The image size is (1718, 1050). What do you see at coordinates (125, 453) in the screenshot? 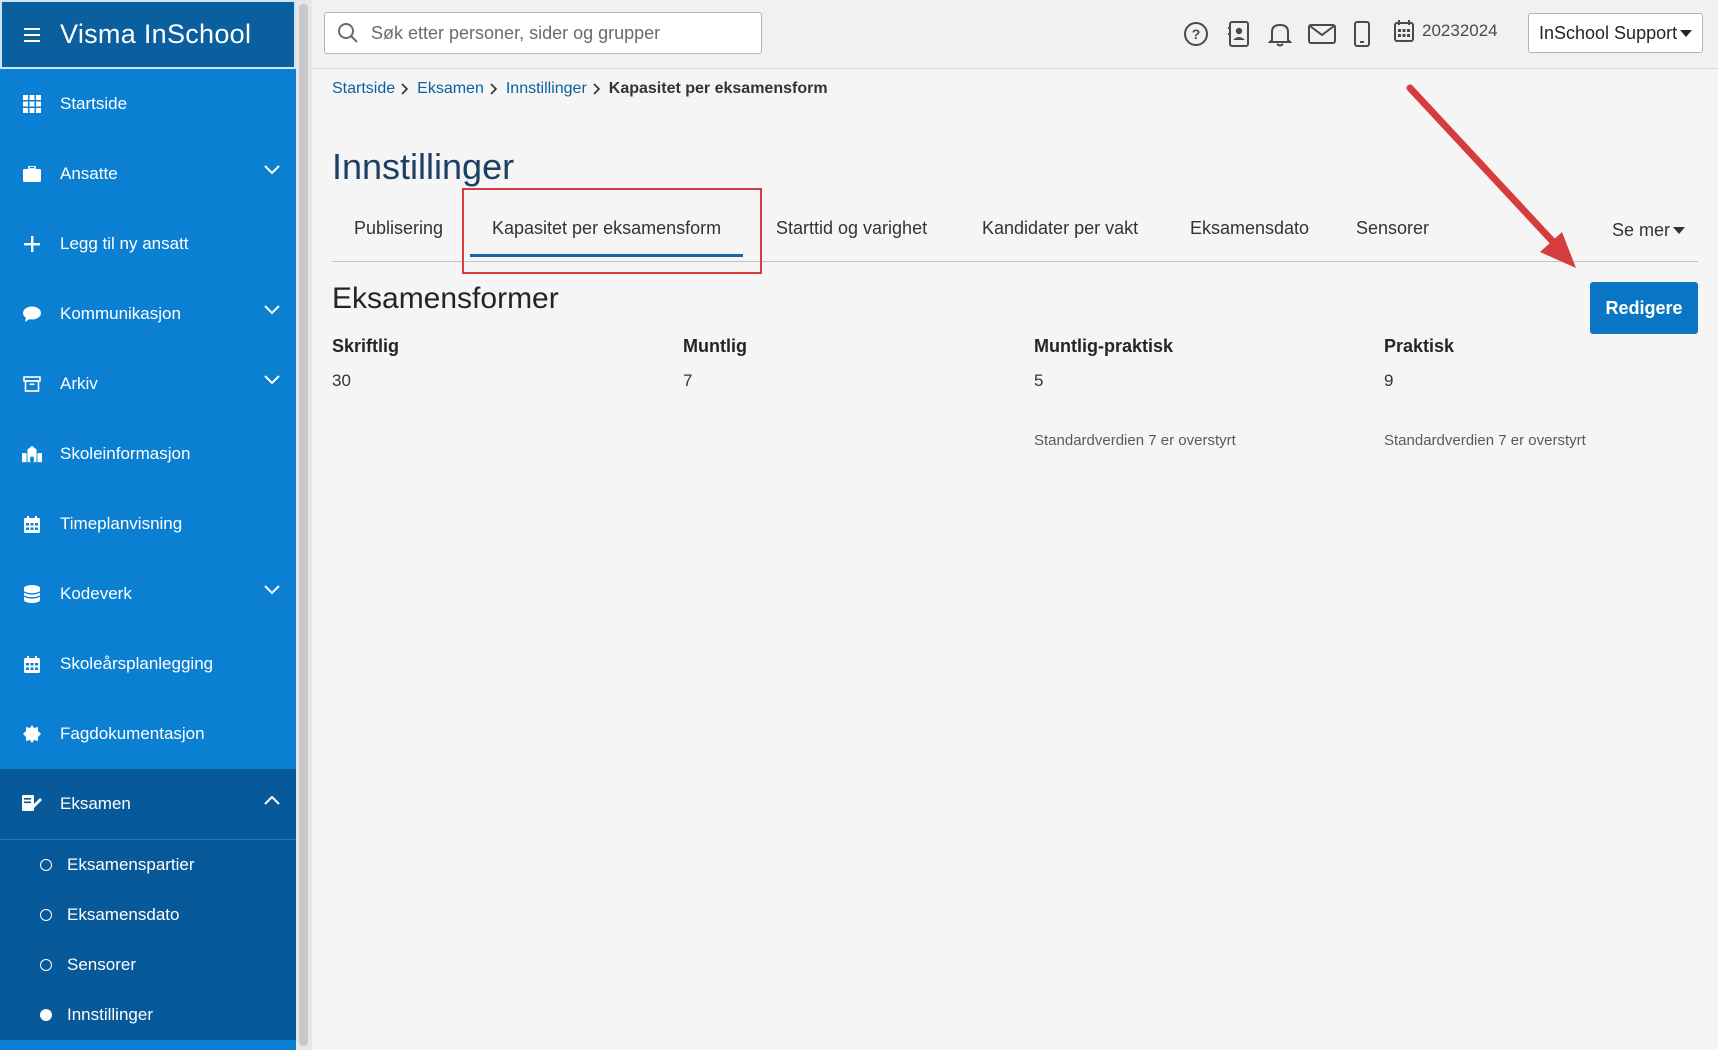
I see `sidebar-item-label: Skoleinformasjon` at bounding box center [125, 453].